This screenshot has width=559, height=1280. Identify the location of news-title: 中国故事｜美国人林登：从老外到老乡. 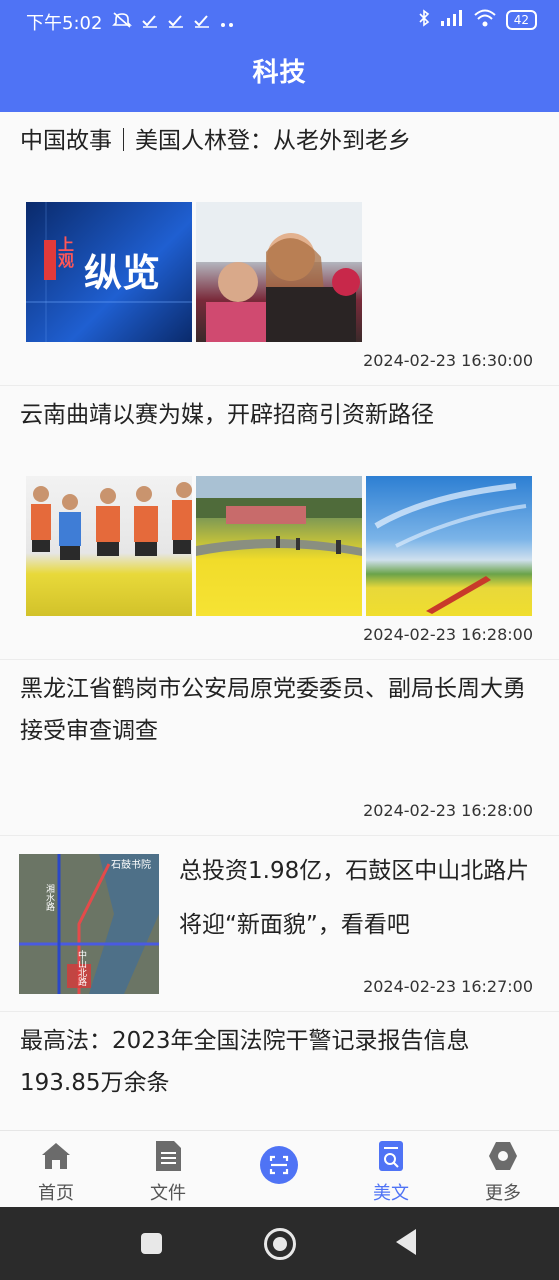
(215, 141).